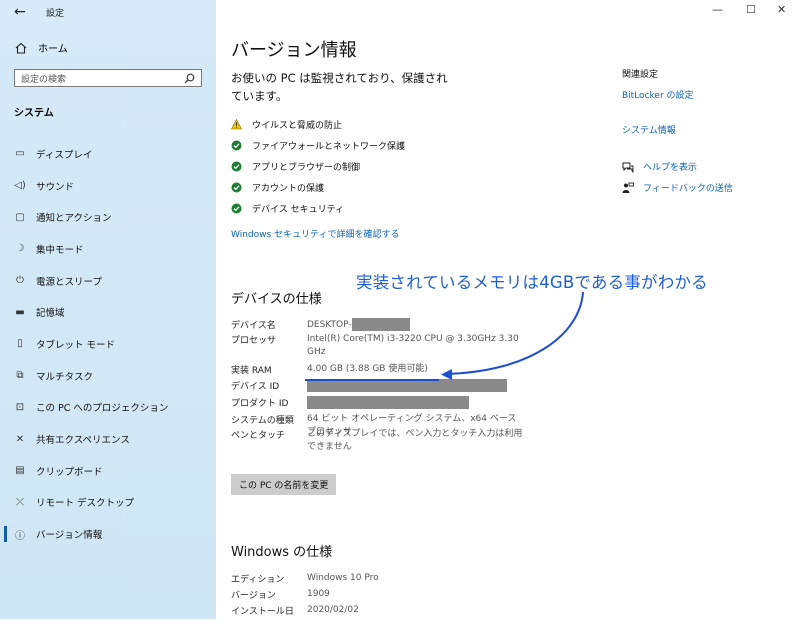 The height and width of the screenshot is (620, 800). What do you see at coordinates (512, 335) in the screenshot?
I see `annotation-arrow` at bounding box center [512, 335].